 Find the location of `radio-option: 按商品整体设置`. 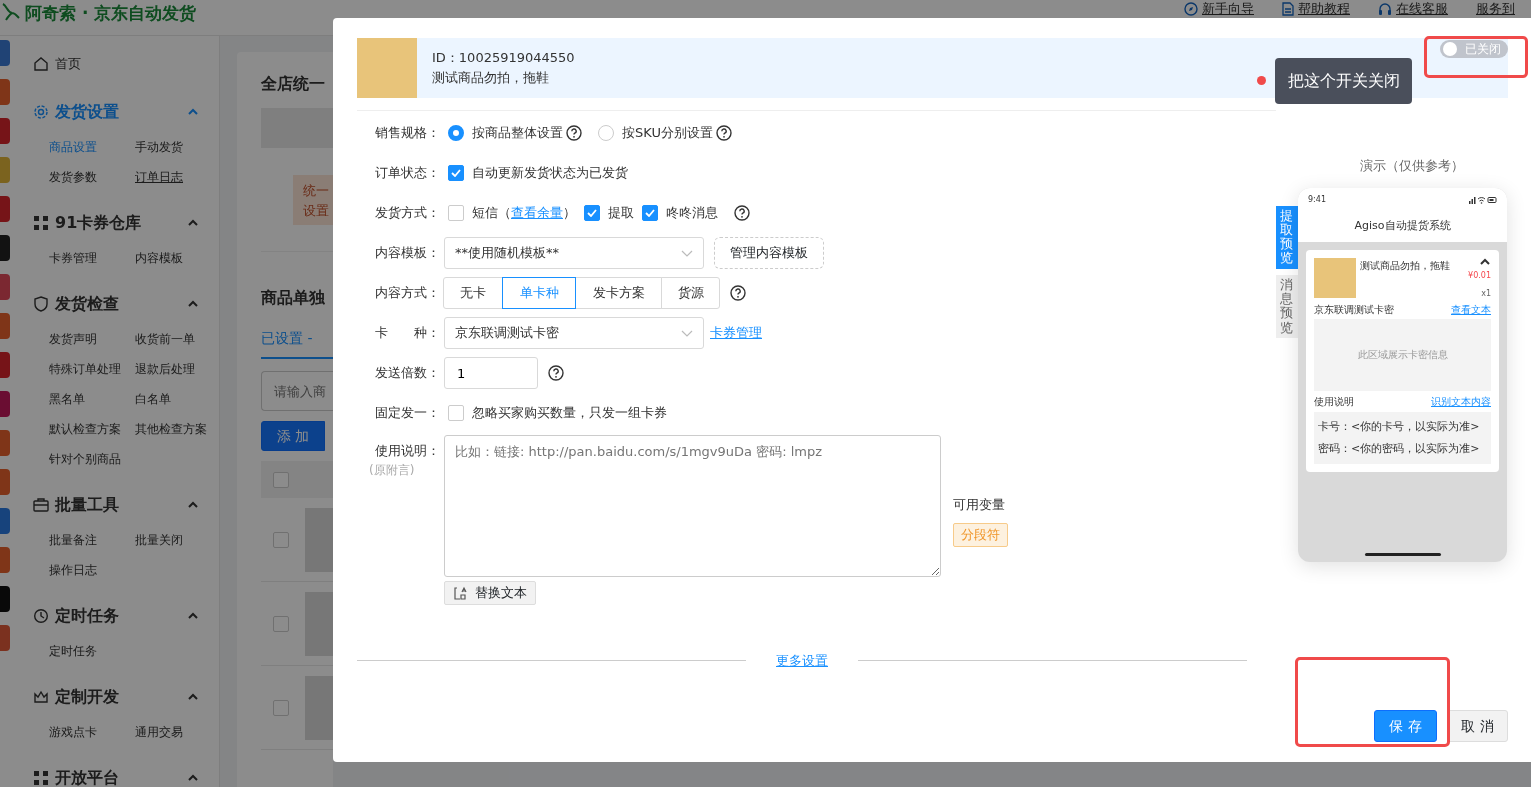

radio-option: 按商品整体设置 is located at coordinates (505, 133).